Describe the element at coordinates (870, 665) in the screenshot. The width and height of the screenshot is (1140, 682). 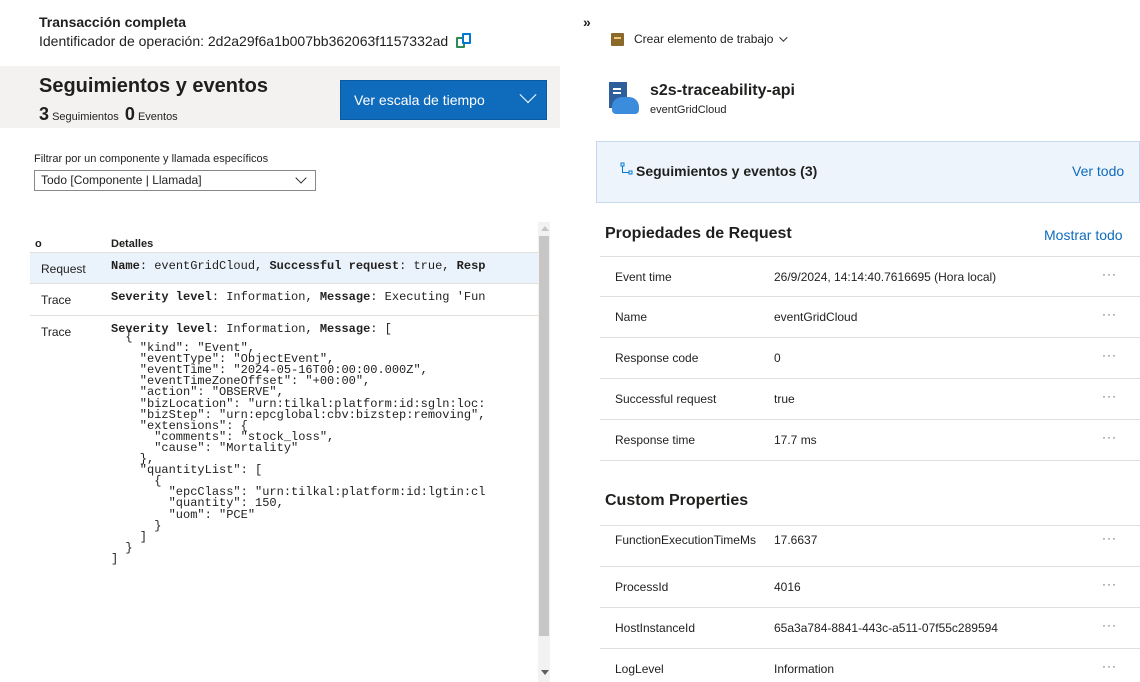
I see `property-row: LogLevel Information ···` at that location.